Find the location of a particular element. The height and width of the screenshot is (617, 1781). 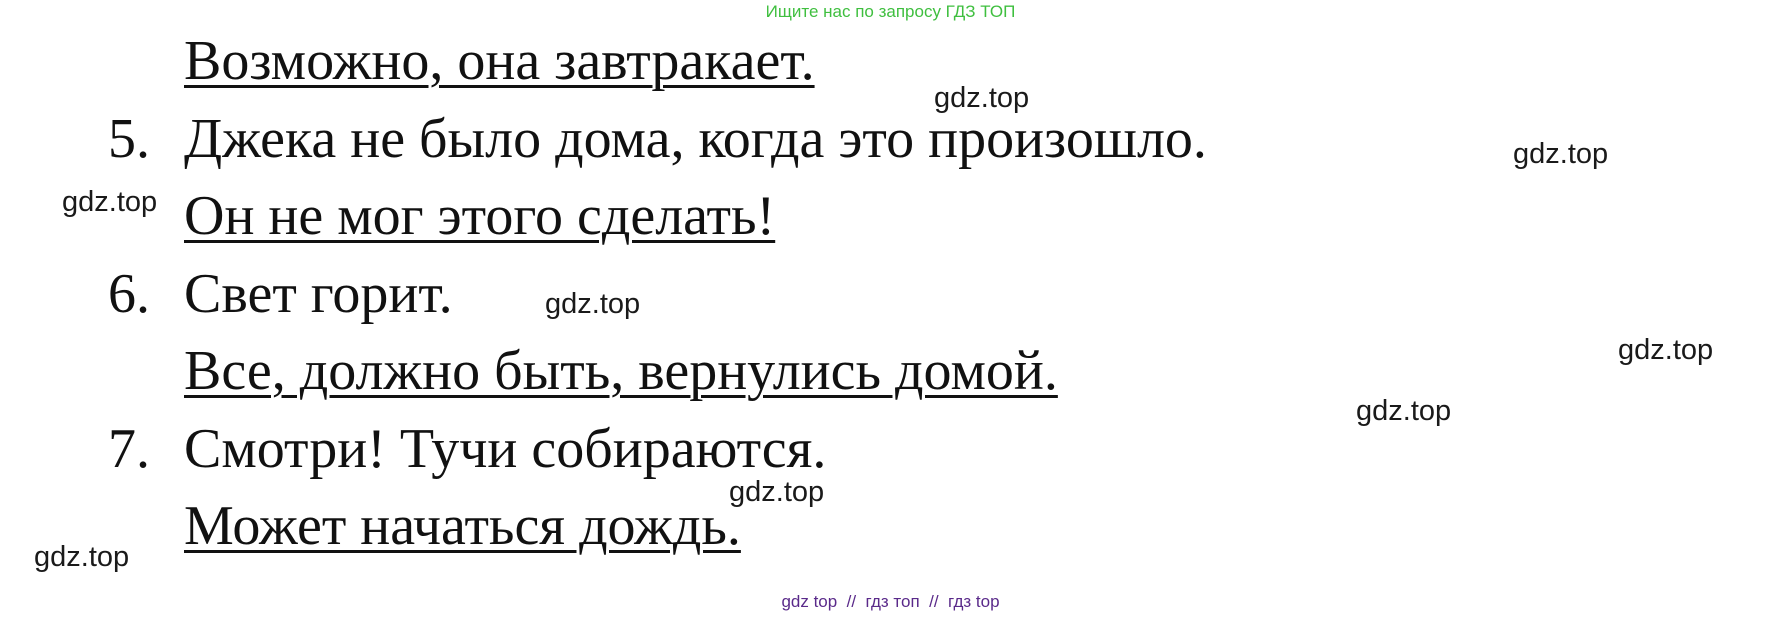

top-search-hint: Ищите нас по запросу ГДЗ ТОП is located at coordinates (890, 11).